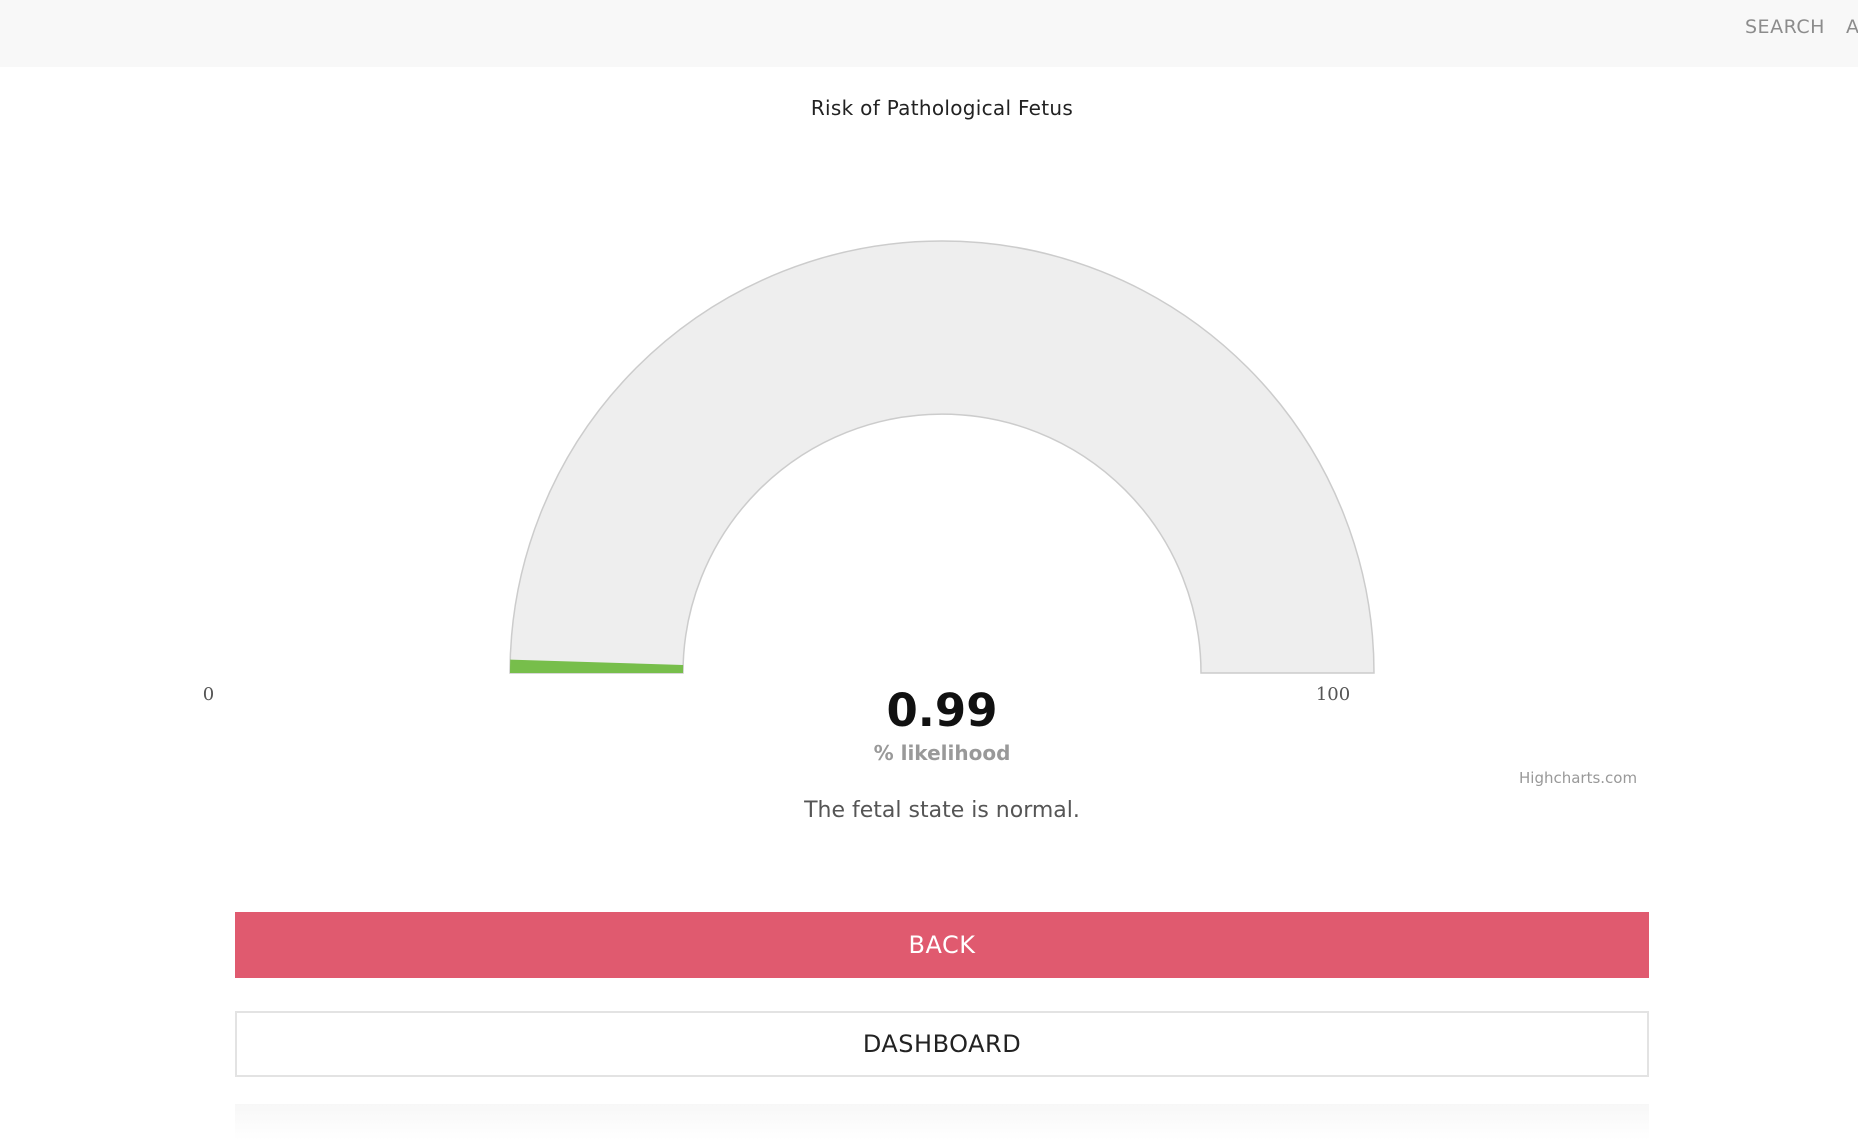 Image resolution: width=1858 pixels, height=1140 pixels. Describe the element at coordinates (942, 1044) in the screenshot. I see `dashboard-button: DASHBOARD` at that location.